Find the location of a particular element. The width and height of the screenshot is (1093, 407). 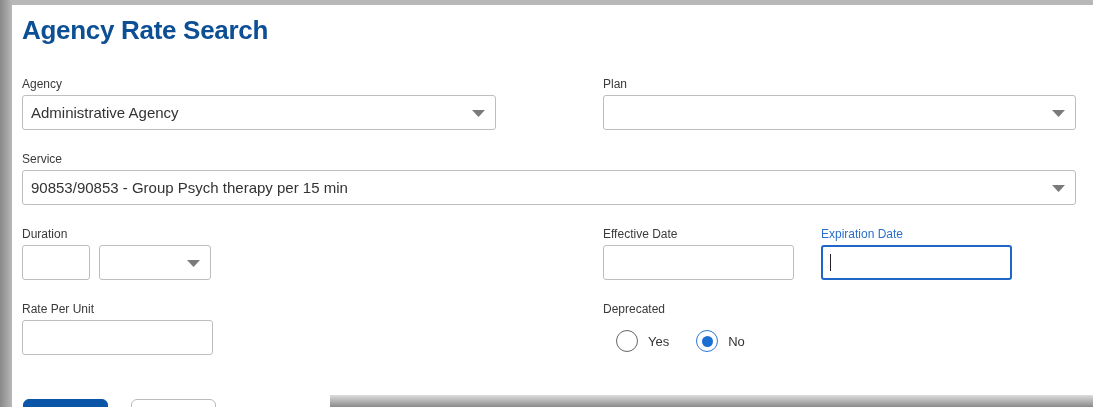

field-label: Duration is located at coordinates (45, 234).